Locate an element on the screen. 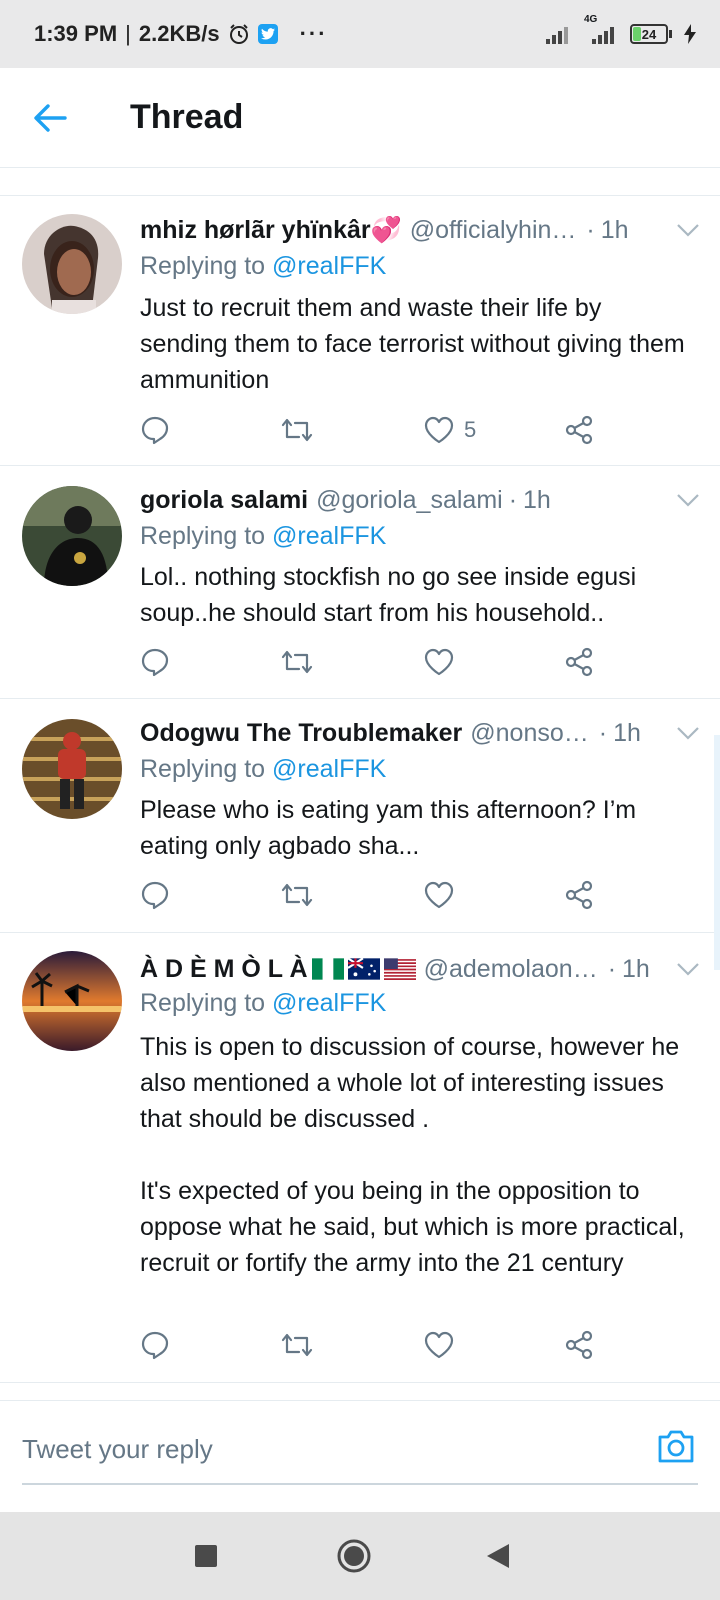  signal-icon is located at coordinates (559, 34).